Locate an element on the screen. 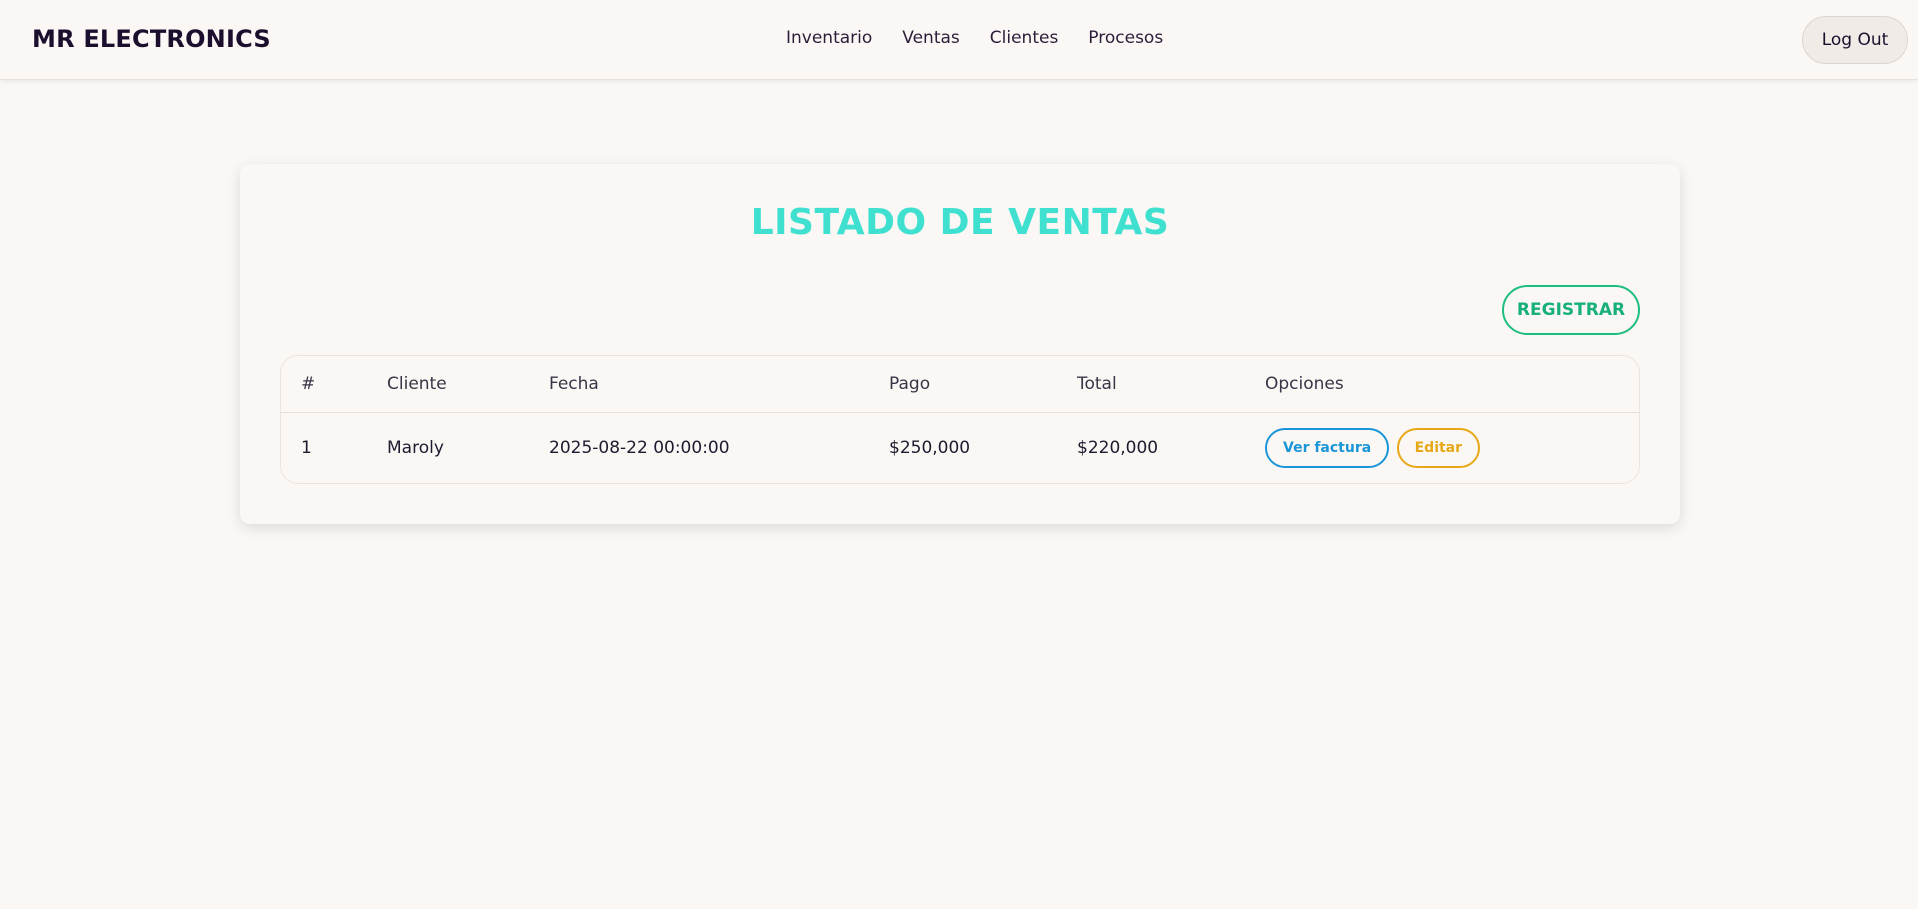 Image resolution: width=1918 pixels, height=909 pixels. header-fecha: Fecha is located at coordinates (574, 383).